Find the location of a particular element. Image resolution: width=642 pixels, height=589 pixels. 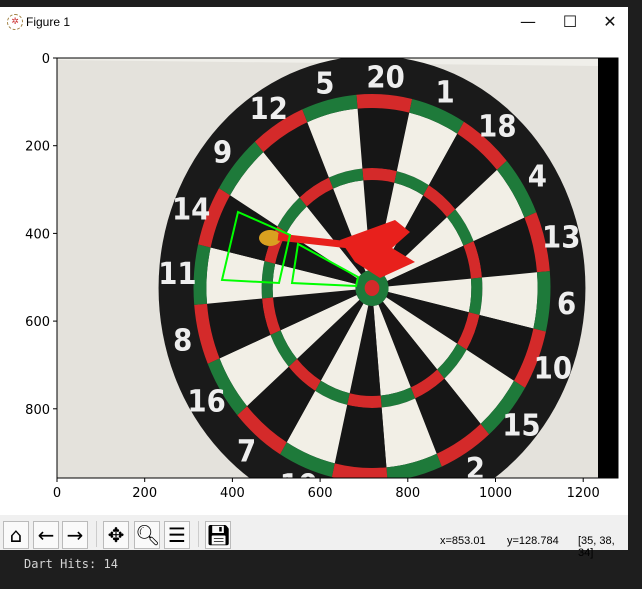

board-number: 13 is located at coordinates (561, 237).